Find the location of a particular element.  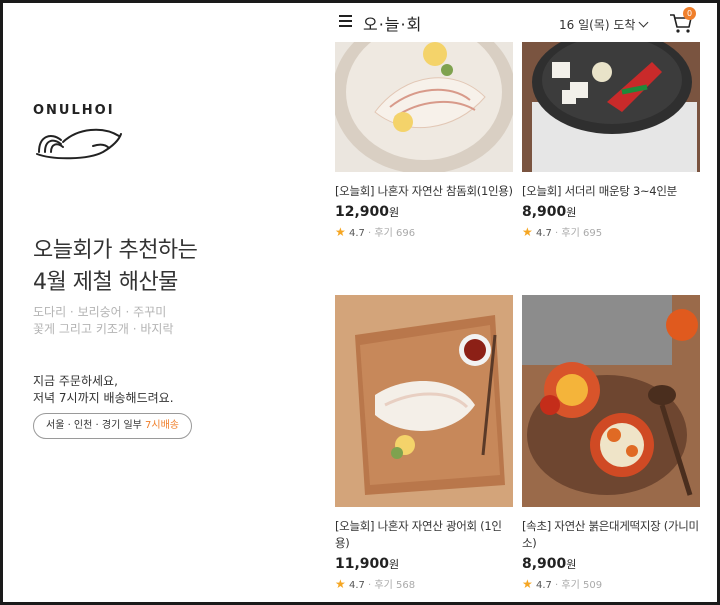

hands-logo-icon is located at coordinates (79, 144).